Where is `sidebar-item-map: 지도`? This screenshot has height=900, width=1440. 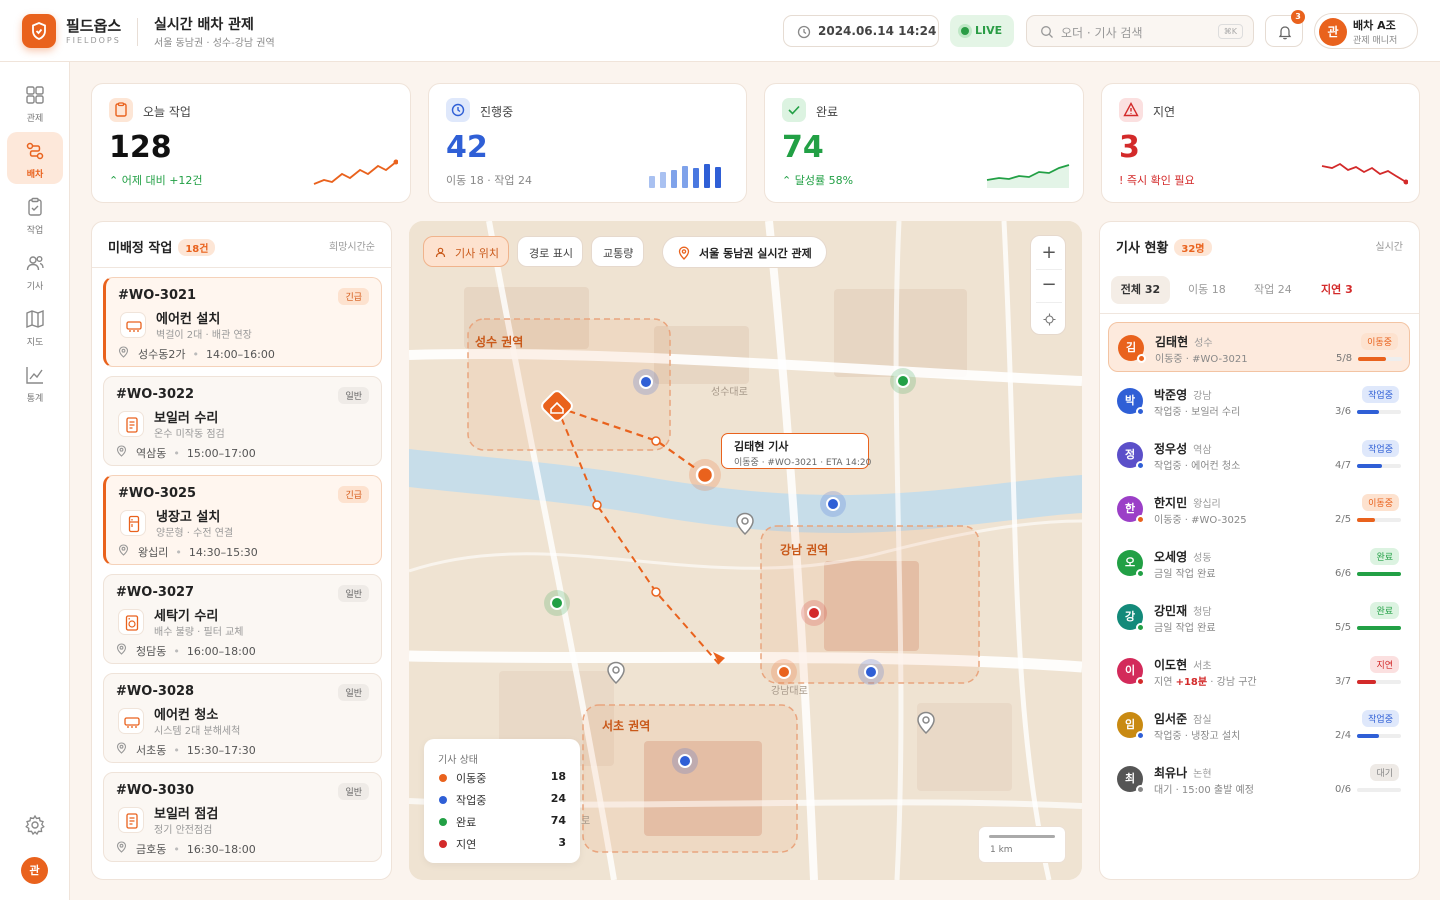
sidebar-item-map: 지도 is located at coordinates (35, 326).